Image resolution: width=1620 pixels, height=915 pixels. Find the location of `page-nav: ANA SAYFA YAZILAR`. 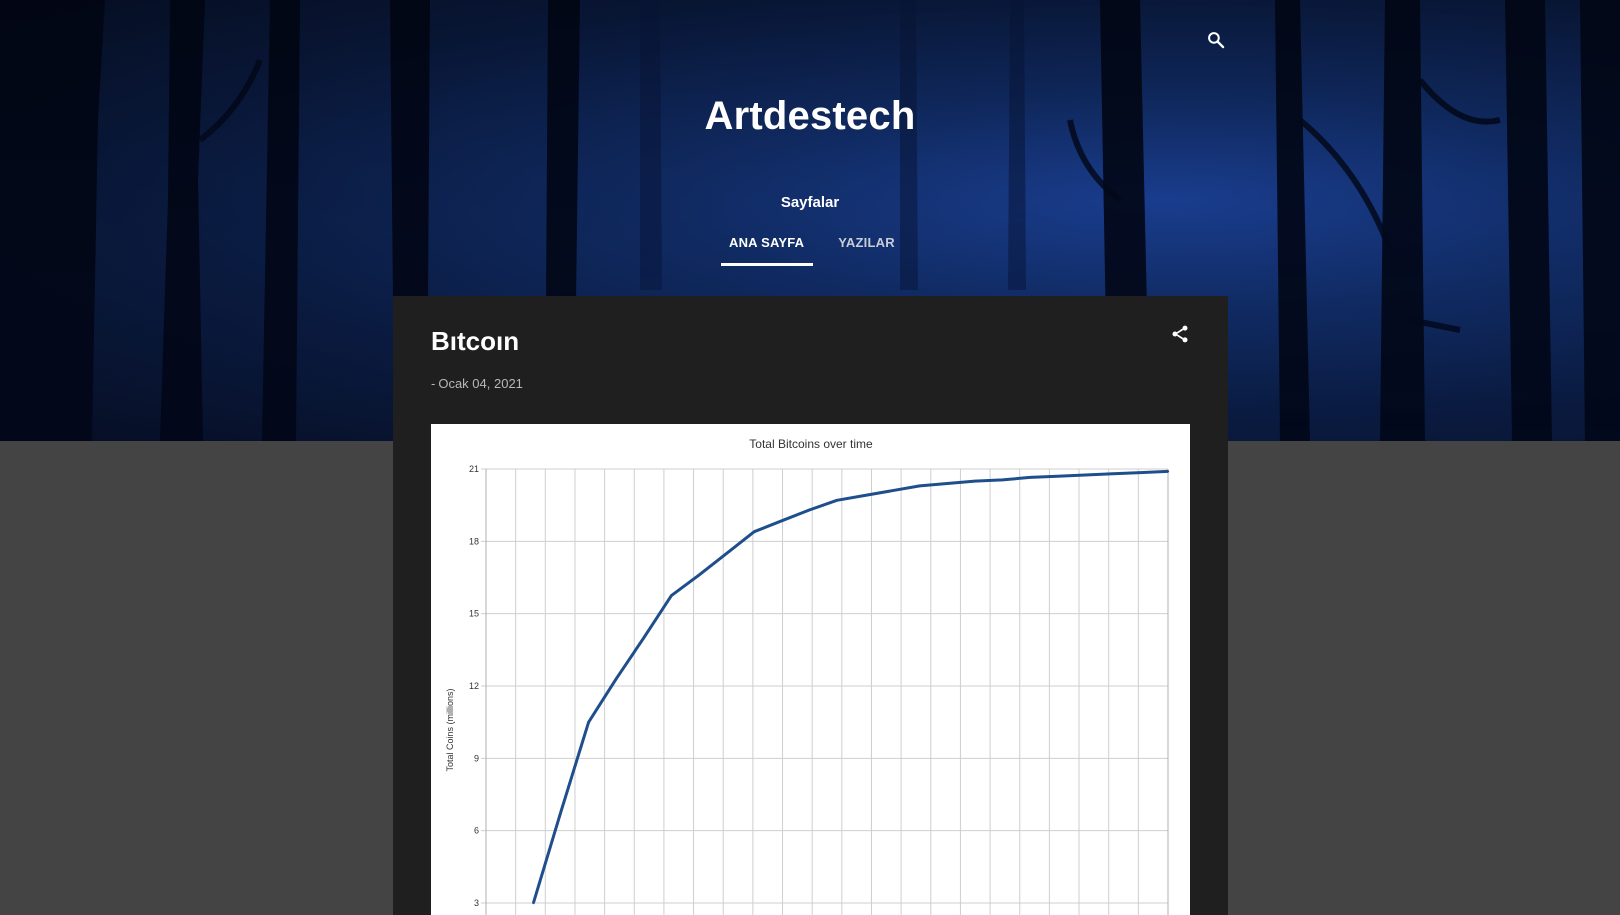

page-nav: ANA SAYFA YAZILAR is located at coordinates (812, 249).